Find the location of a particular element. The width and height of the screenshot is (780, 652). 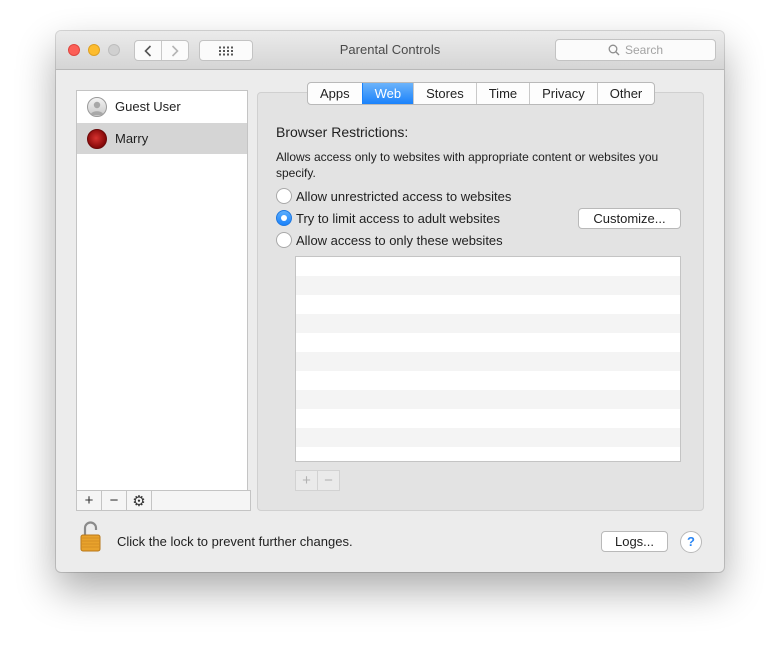

option-limit-adult: Try to limit access to adult websites is located at coordinates (388, 218).